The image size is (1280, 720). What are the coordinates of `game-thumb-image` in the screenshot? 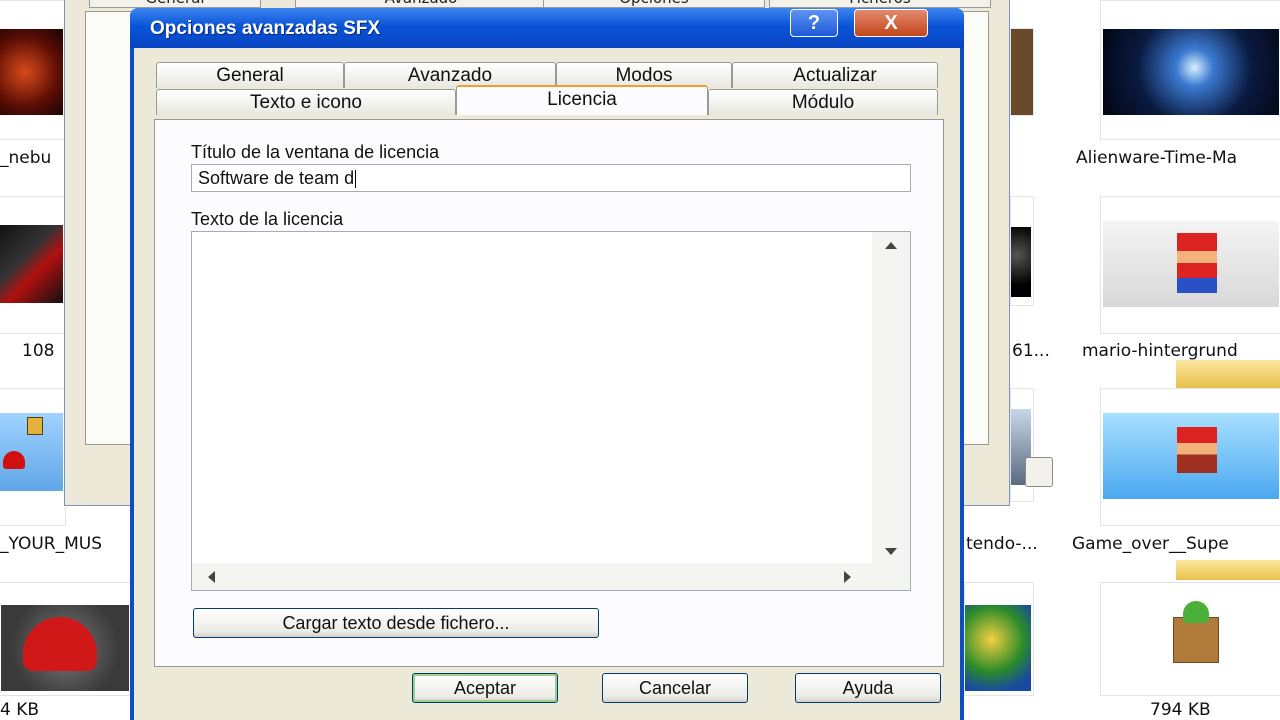 It's located at (31, 264).